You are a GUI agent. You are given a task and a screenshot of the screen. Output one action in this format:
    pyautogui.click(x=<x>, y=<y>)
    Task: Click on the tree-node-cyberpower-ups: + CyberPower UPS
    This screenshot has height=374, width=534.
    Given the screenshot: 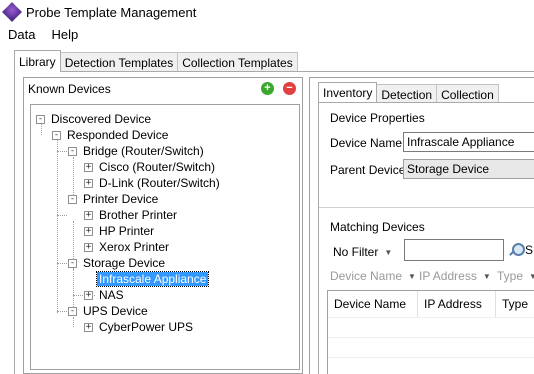 What is the action you would take?
    pyautogui.click(x=139, y=327)
    